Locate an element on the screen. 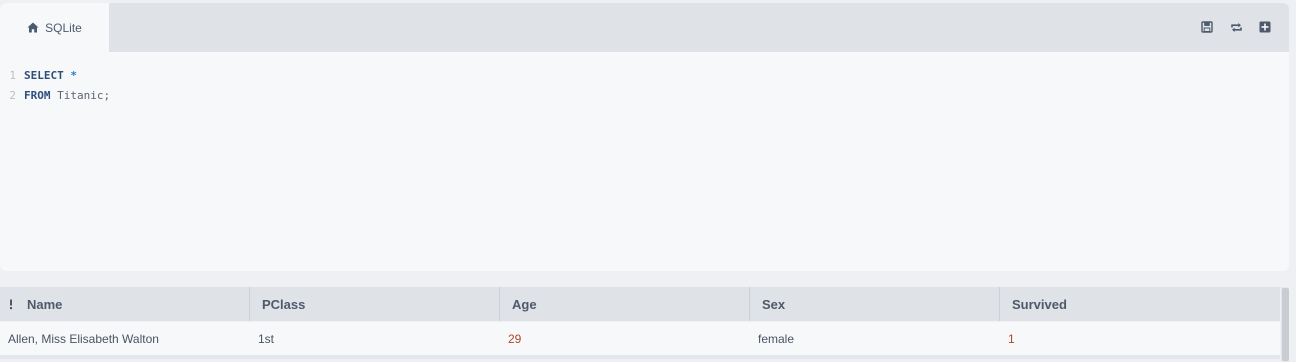 The image size is (1296, 362). column-header-sex: Sex is located at coordinates (875, 304).